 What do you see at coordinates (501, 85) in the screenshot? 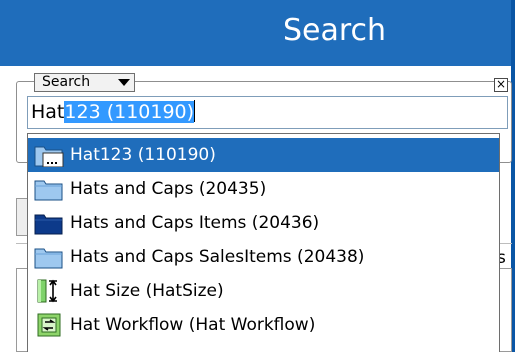
I see `close-icon: ×` at bounding box center [501, 85].